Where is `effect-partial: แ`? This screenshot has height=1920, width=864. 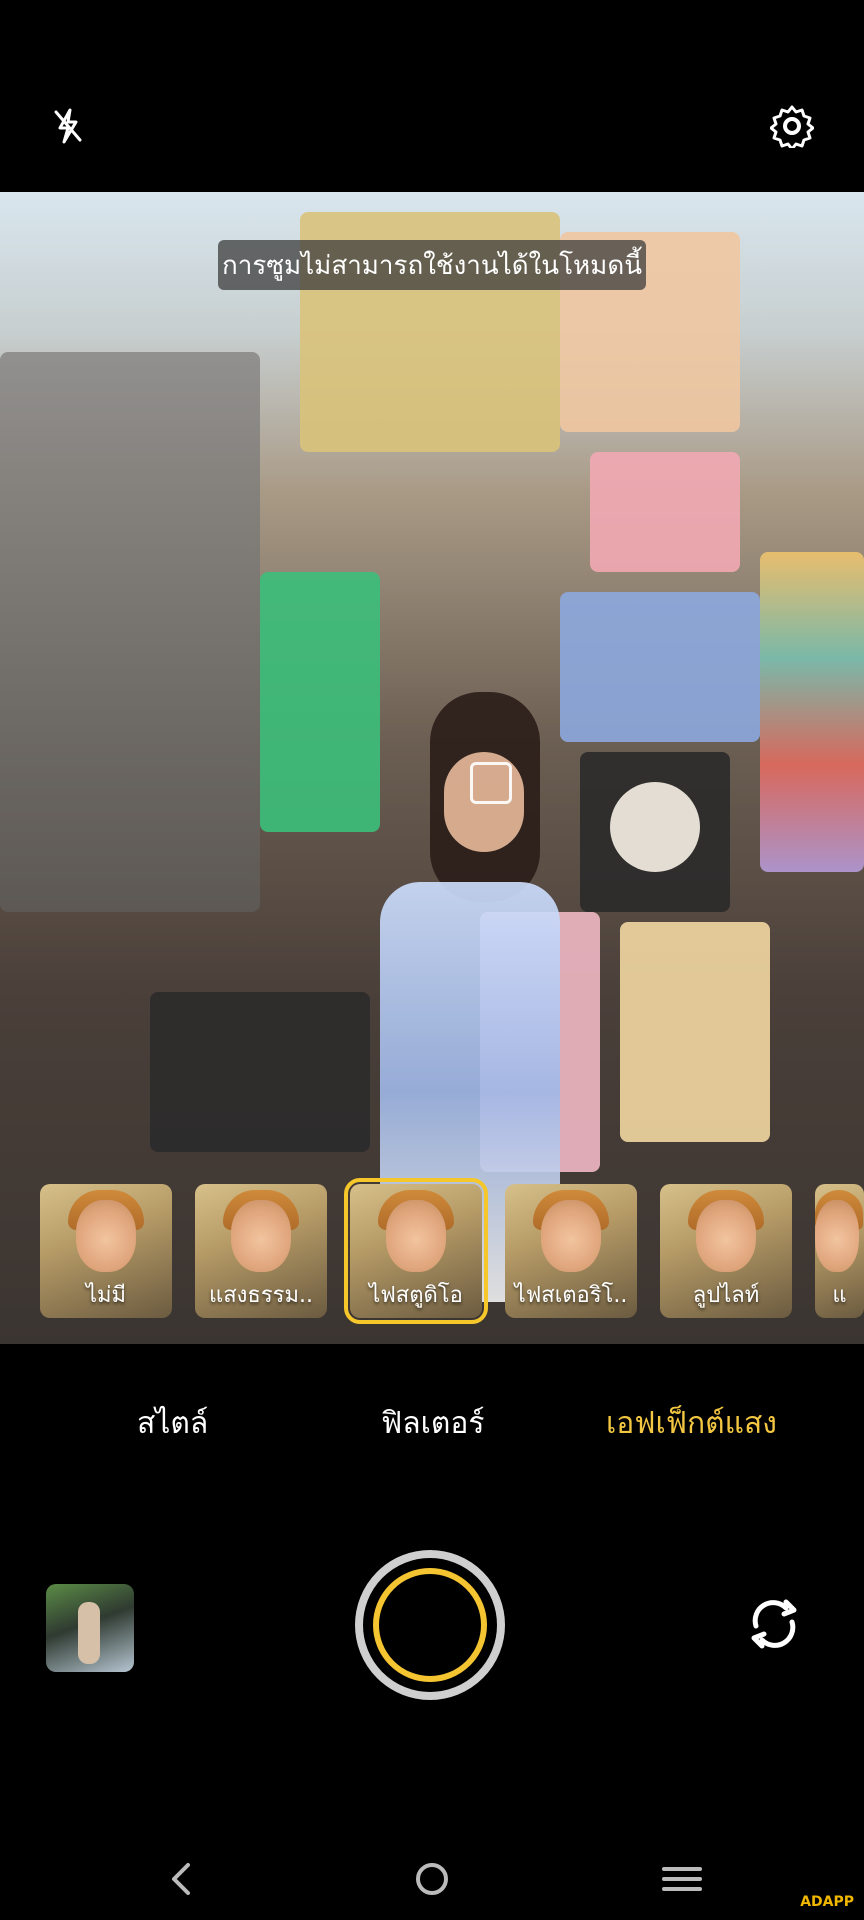
effect-partial: แ is located at coordinates (839, 1251).